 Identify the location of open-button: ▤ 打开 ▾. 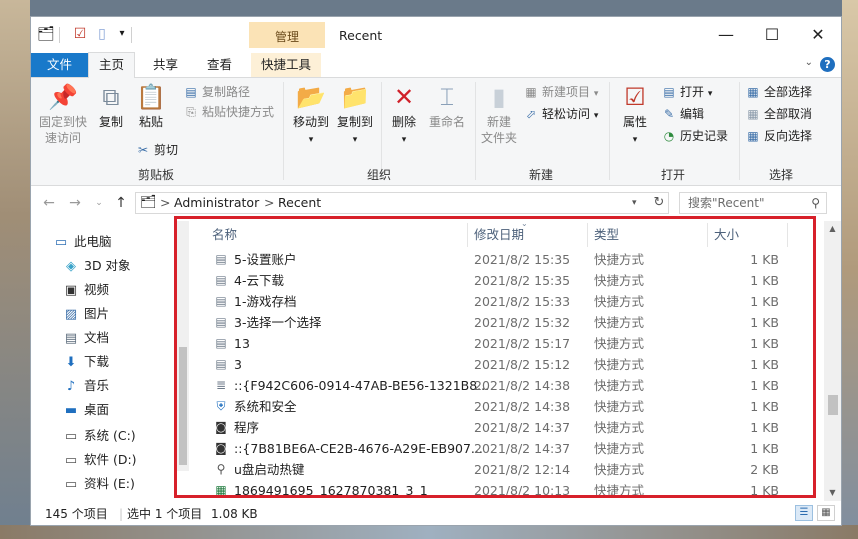
(686, 92).